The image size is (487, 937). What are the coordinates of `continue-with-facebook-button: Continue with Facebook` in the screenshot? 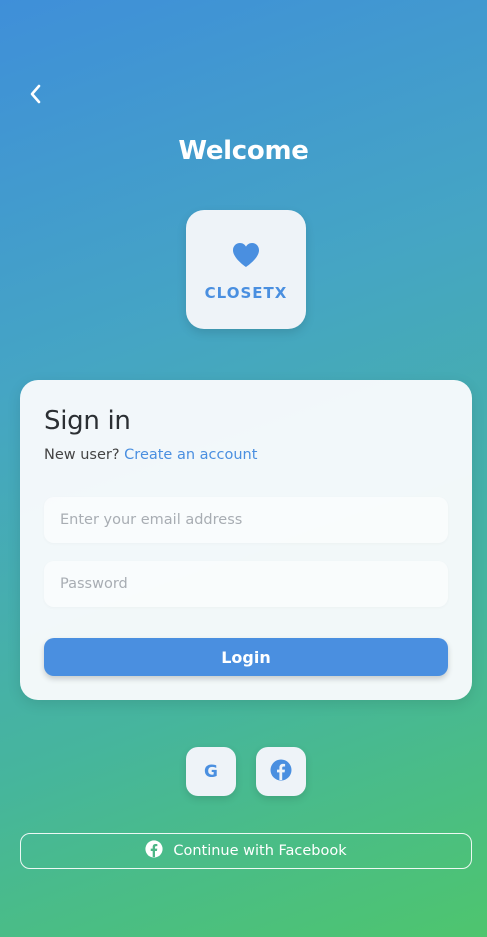 It's located at (246, 851).